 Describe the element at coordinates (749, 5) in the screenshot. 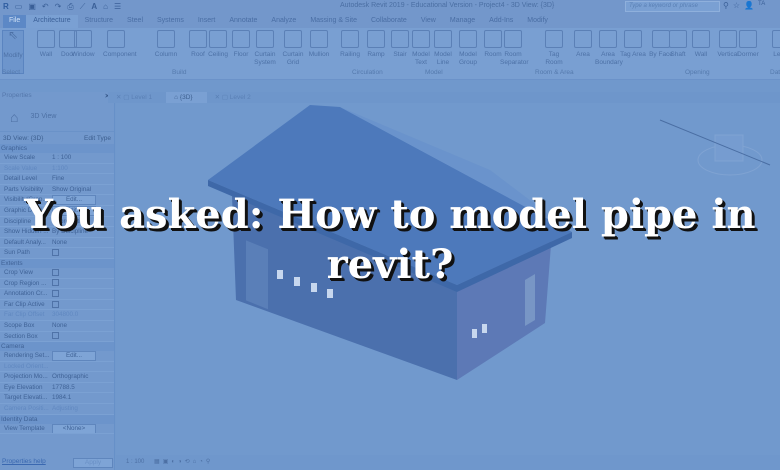

I see `user-icon: 👤` at that location.